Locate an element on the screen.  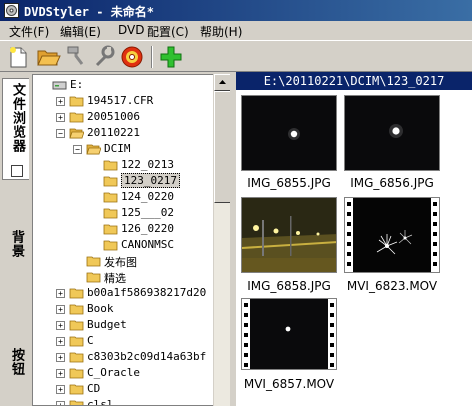
side-tabs: 文件浏览器 背景 按钮 is located at coordinates (15, 240).